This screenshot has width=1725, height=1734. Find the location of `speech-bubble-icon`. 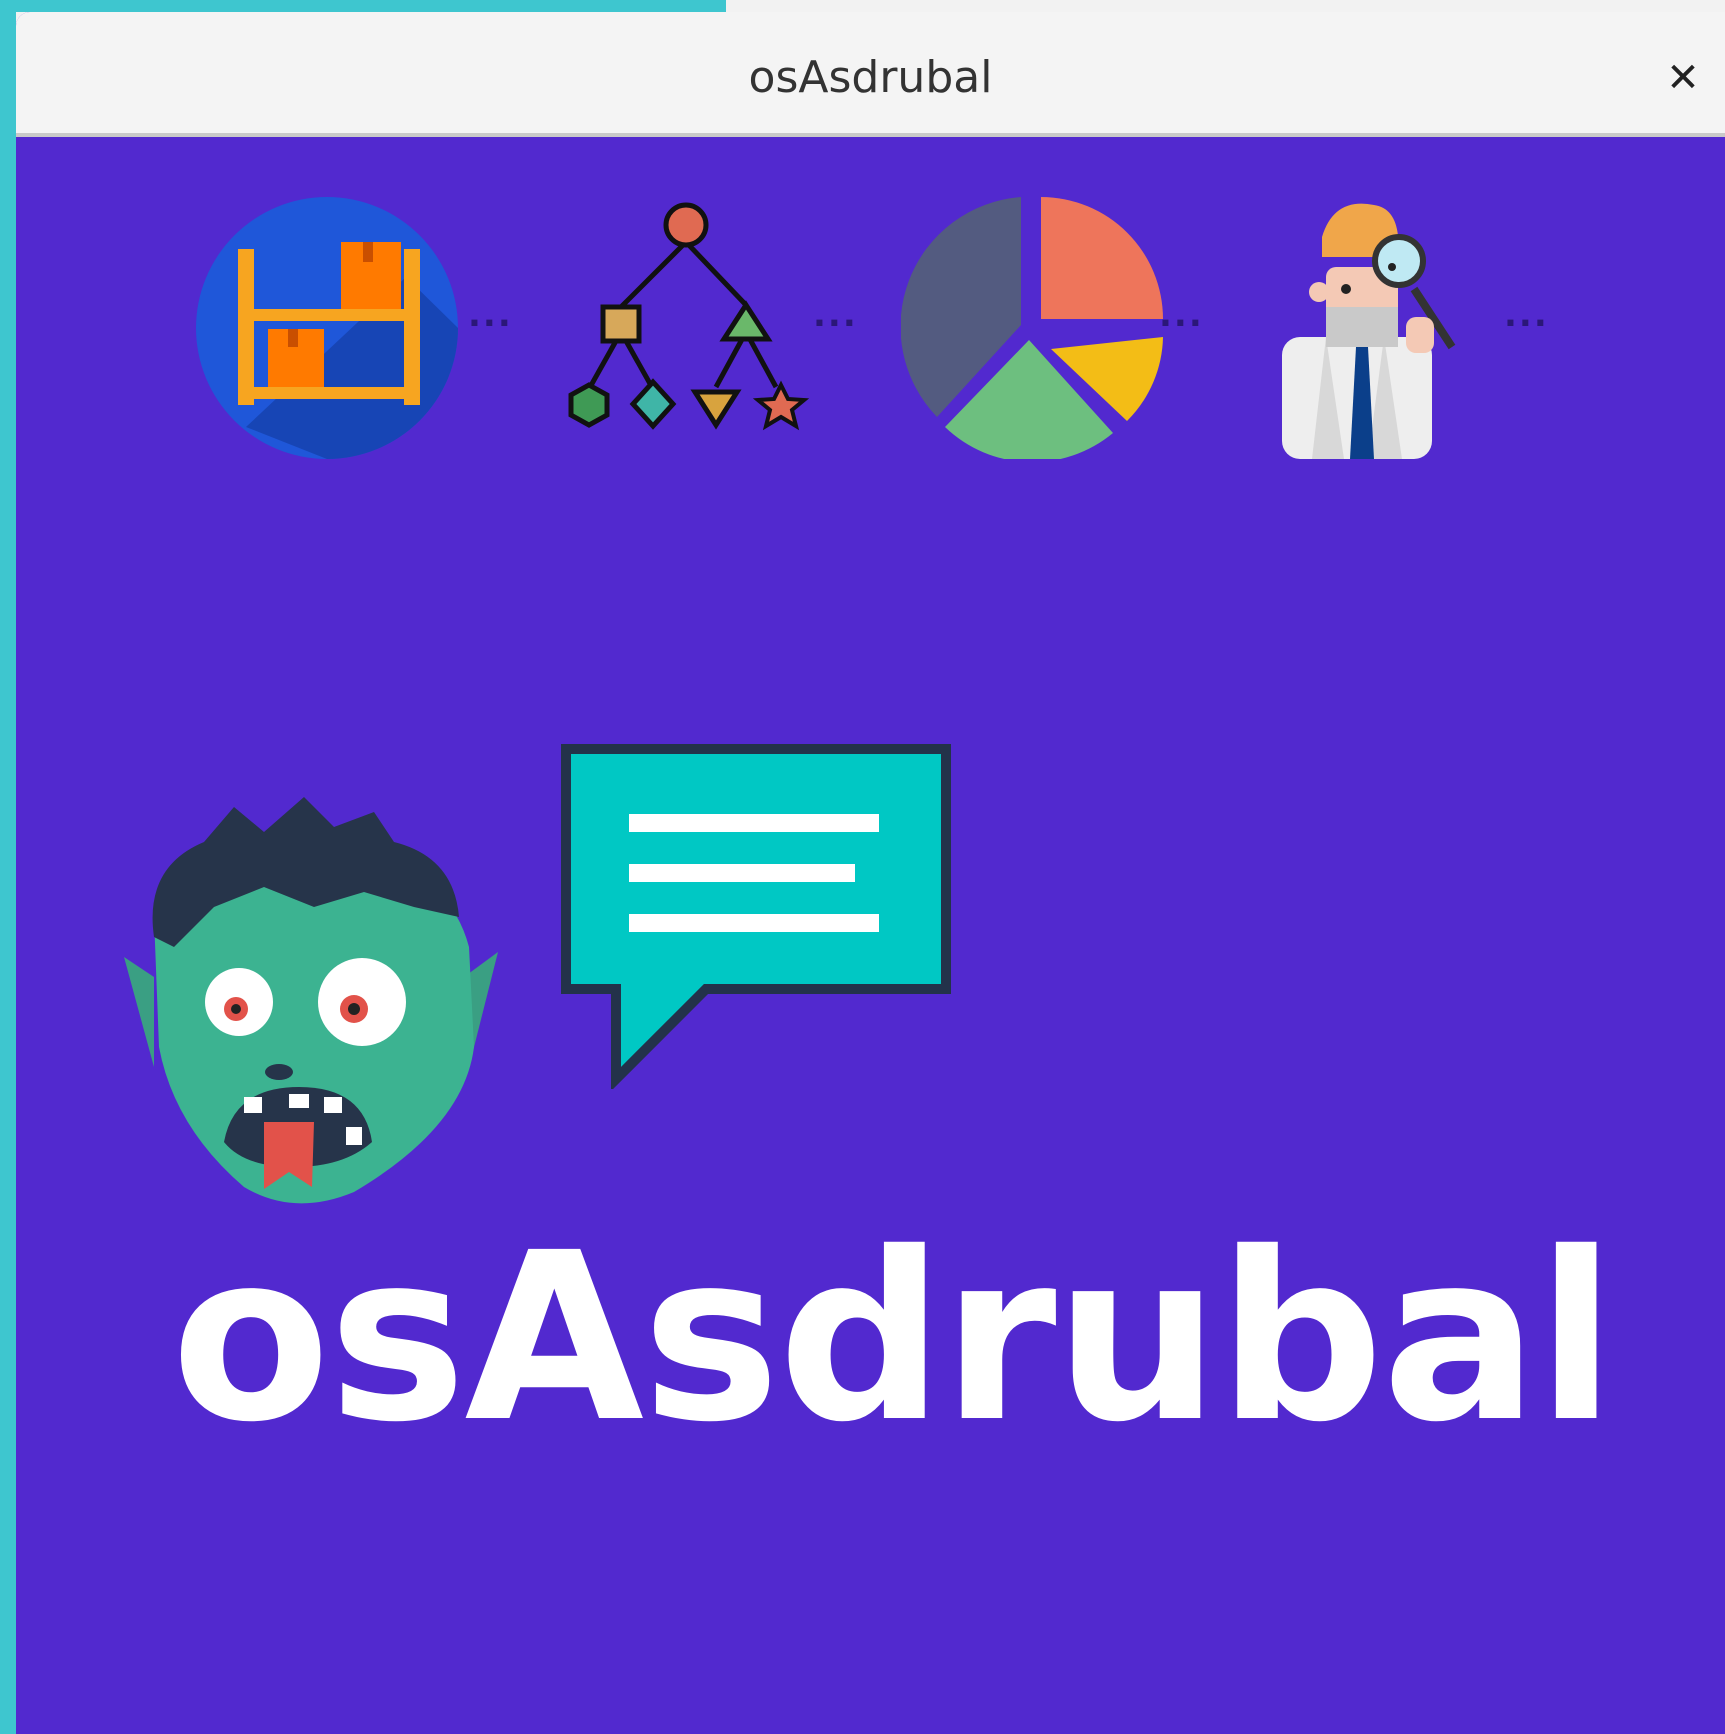

speech-bubble-icon is located at coordinates (756, 916).